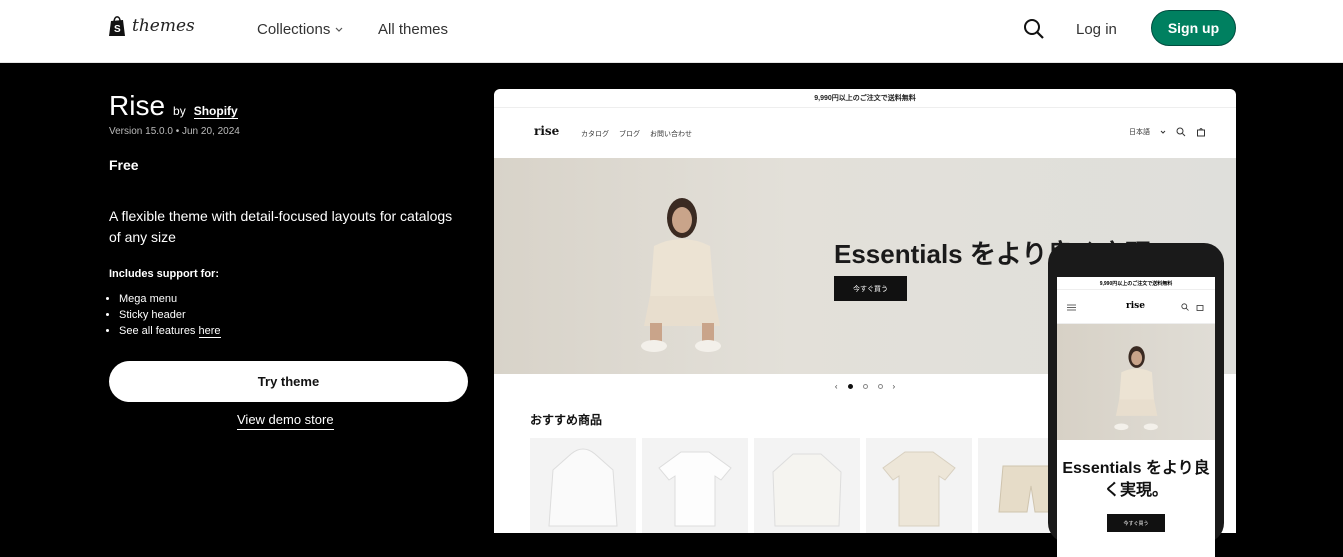  I want to click on hoodie-image, so click(583, 487).